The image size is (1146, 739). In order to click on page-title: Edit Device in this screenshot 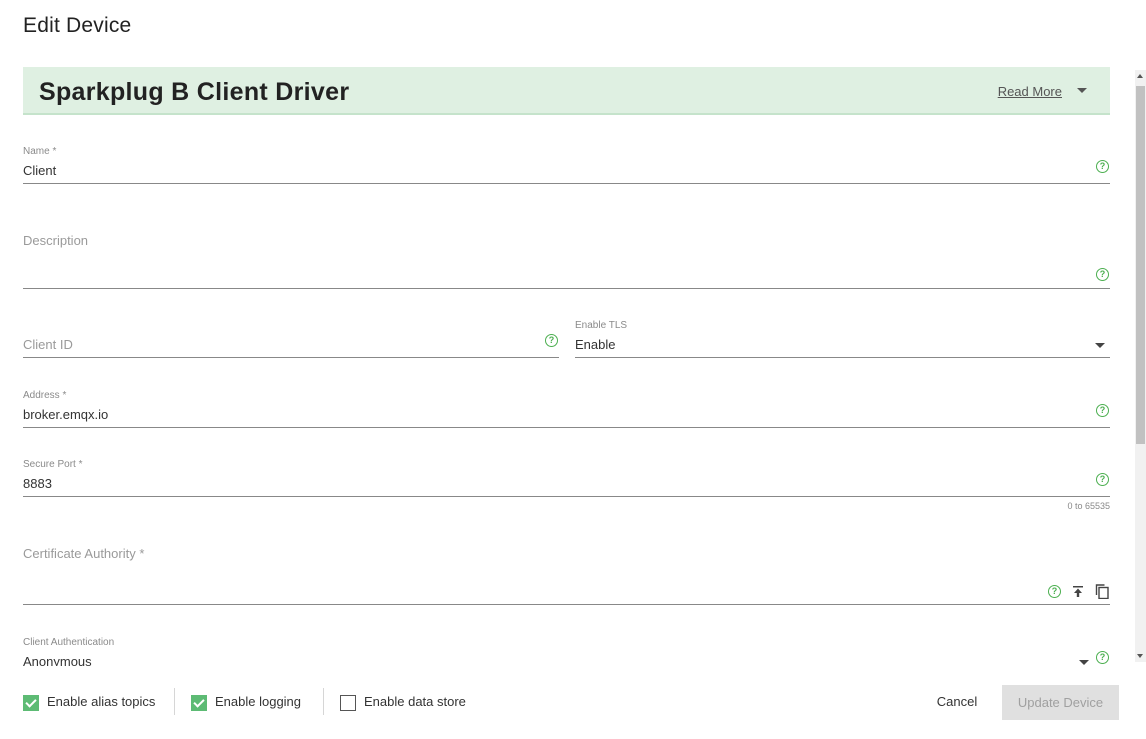, I will do `click(77, 25)`.